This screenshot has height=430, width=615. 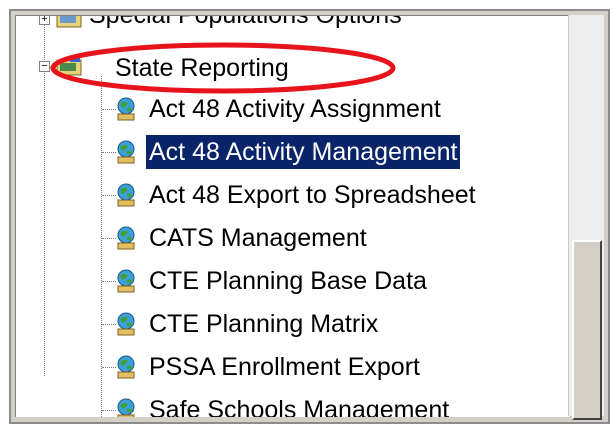 I want to click on tree-item-special-populations: Special Populations Options, so click(x=245, y=24).